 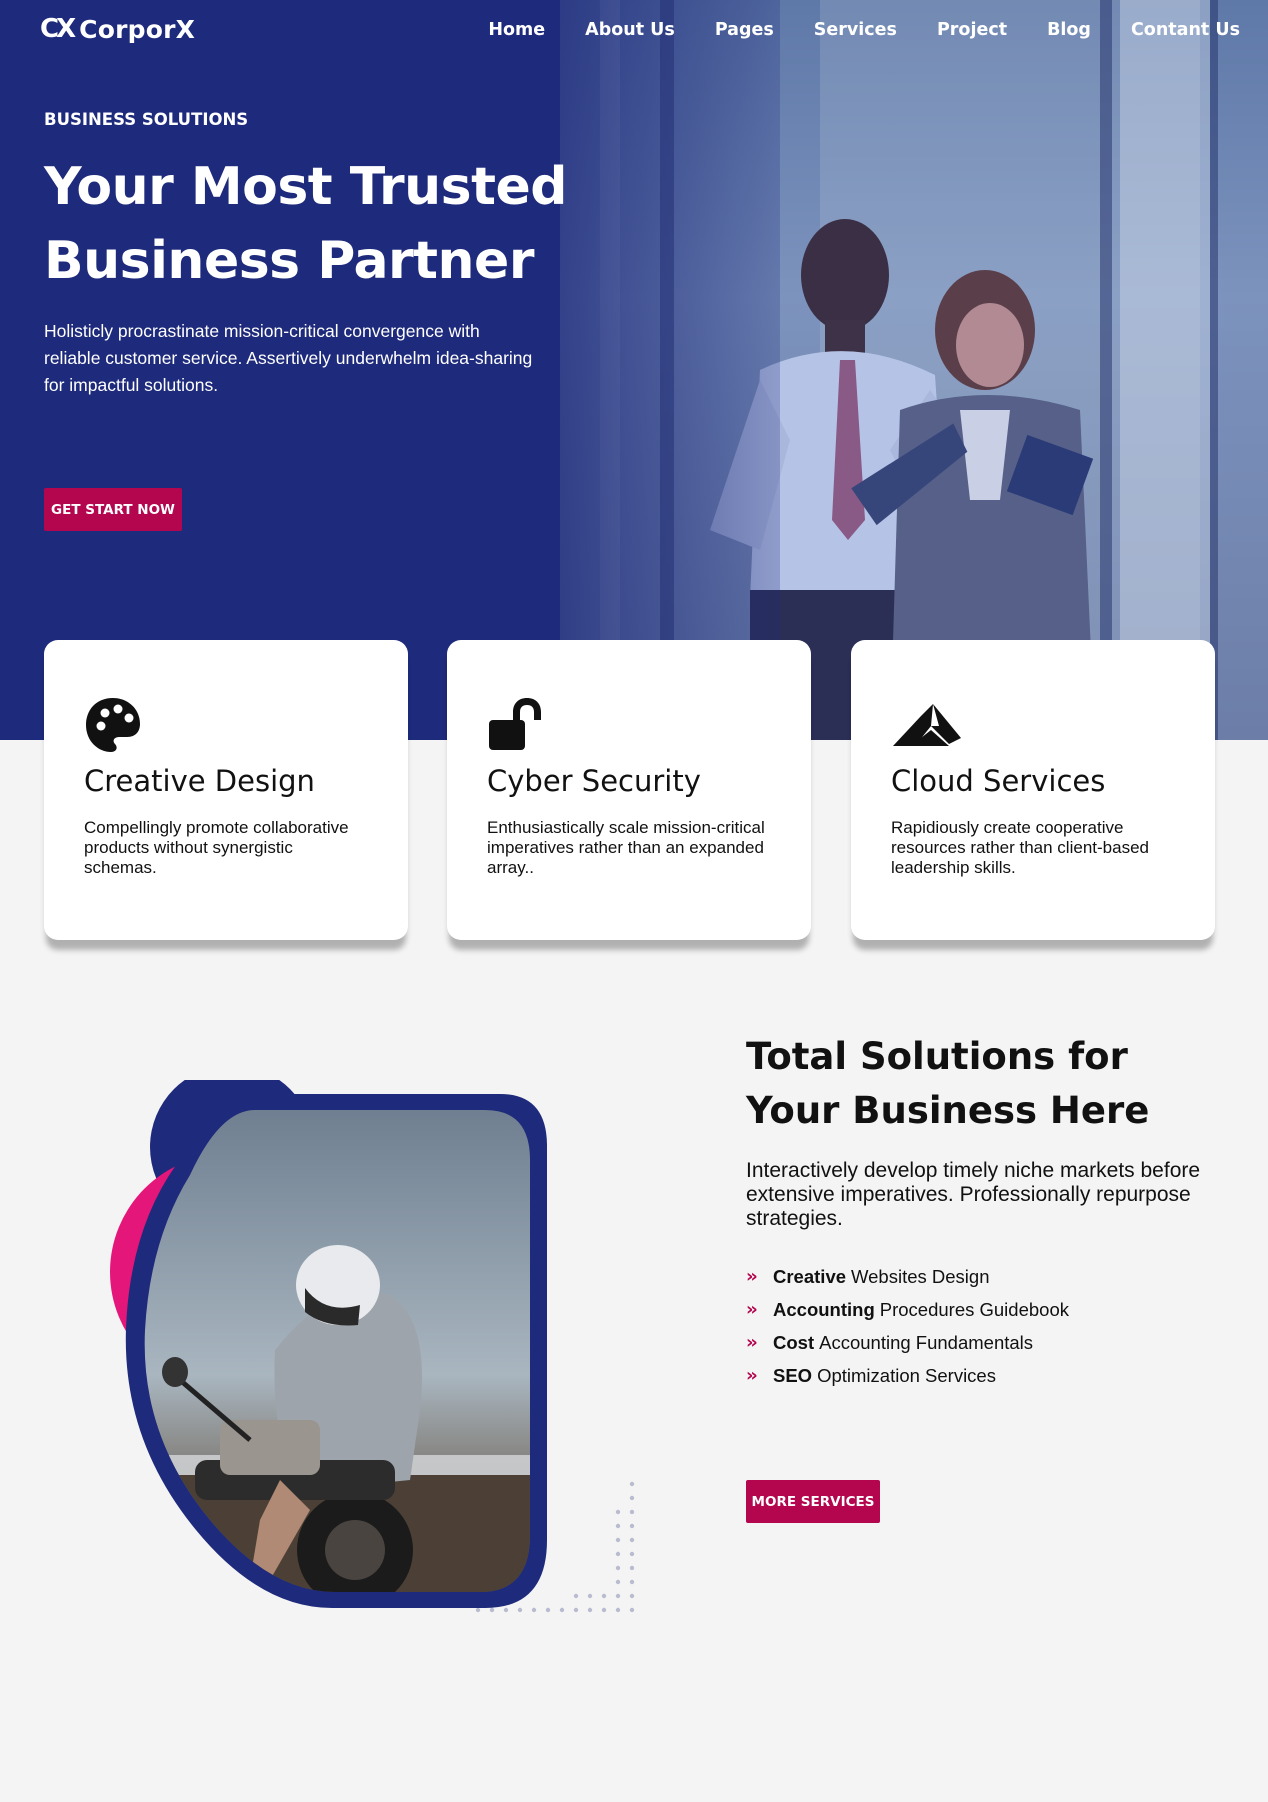 I want to click on nav-about-us: About Us, so click(x=630, y=30).